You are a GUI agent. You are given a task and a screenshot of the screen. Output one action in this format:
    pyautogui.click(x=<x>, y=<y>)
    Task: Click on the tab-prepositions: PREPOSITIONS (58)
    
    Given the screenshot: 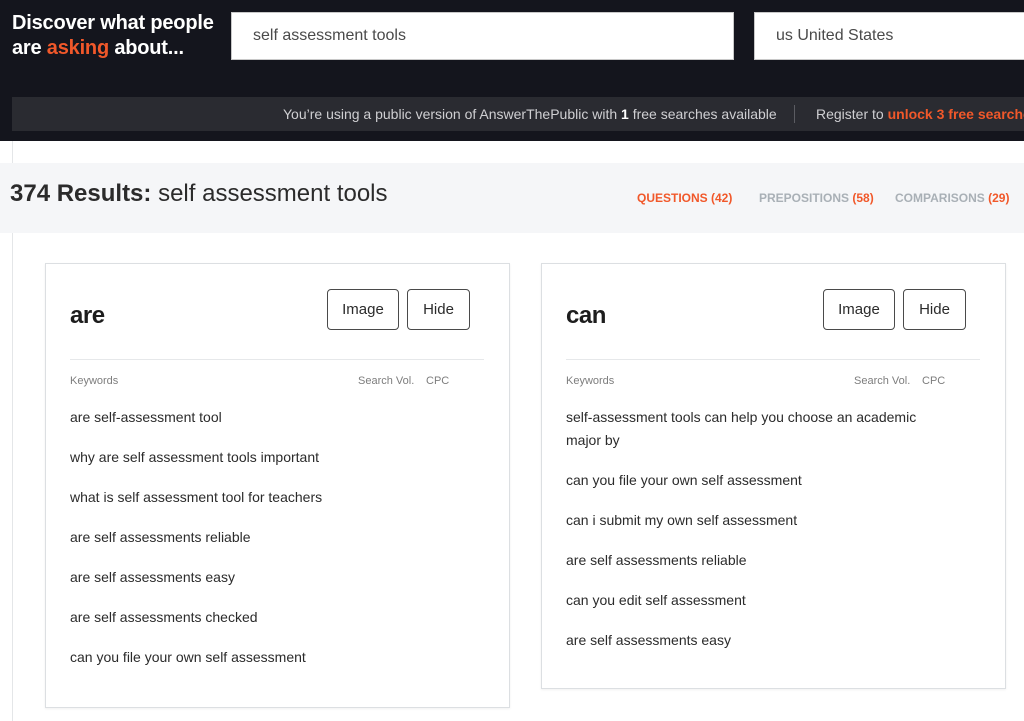 What is the action you would take?
    pyautogui.click(x=816, y=198)
    